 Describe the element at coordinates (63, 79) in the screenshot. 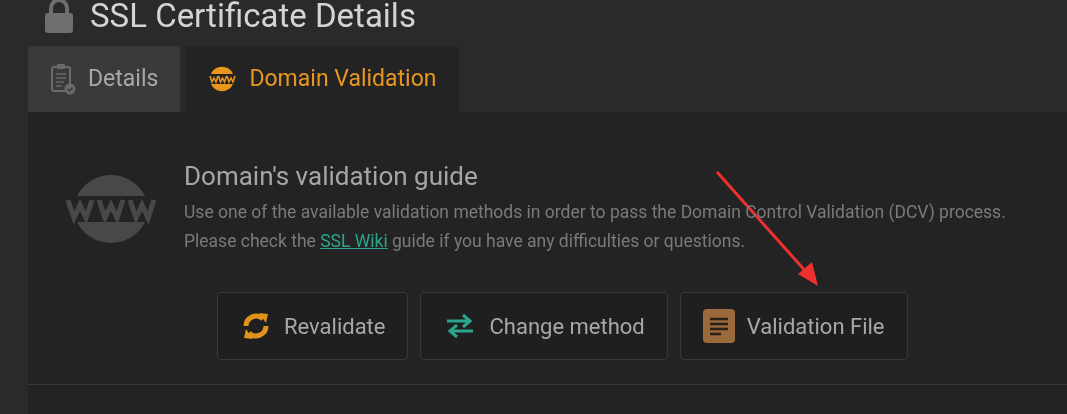

I see `clipboard-icon` at that location.